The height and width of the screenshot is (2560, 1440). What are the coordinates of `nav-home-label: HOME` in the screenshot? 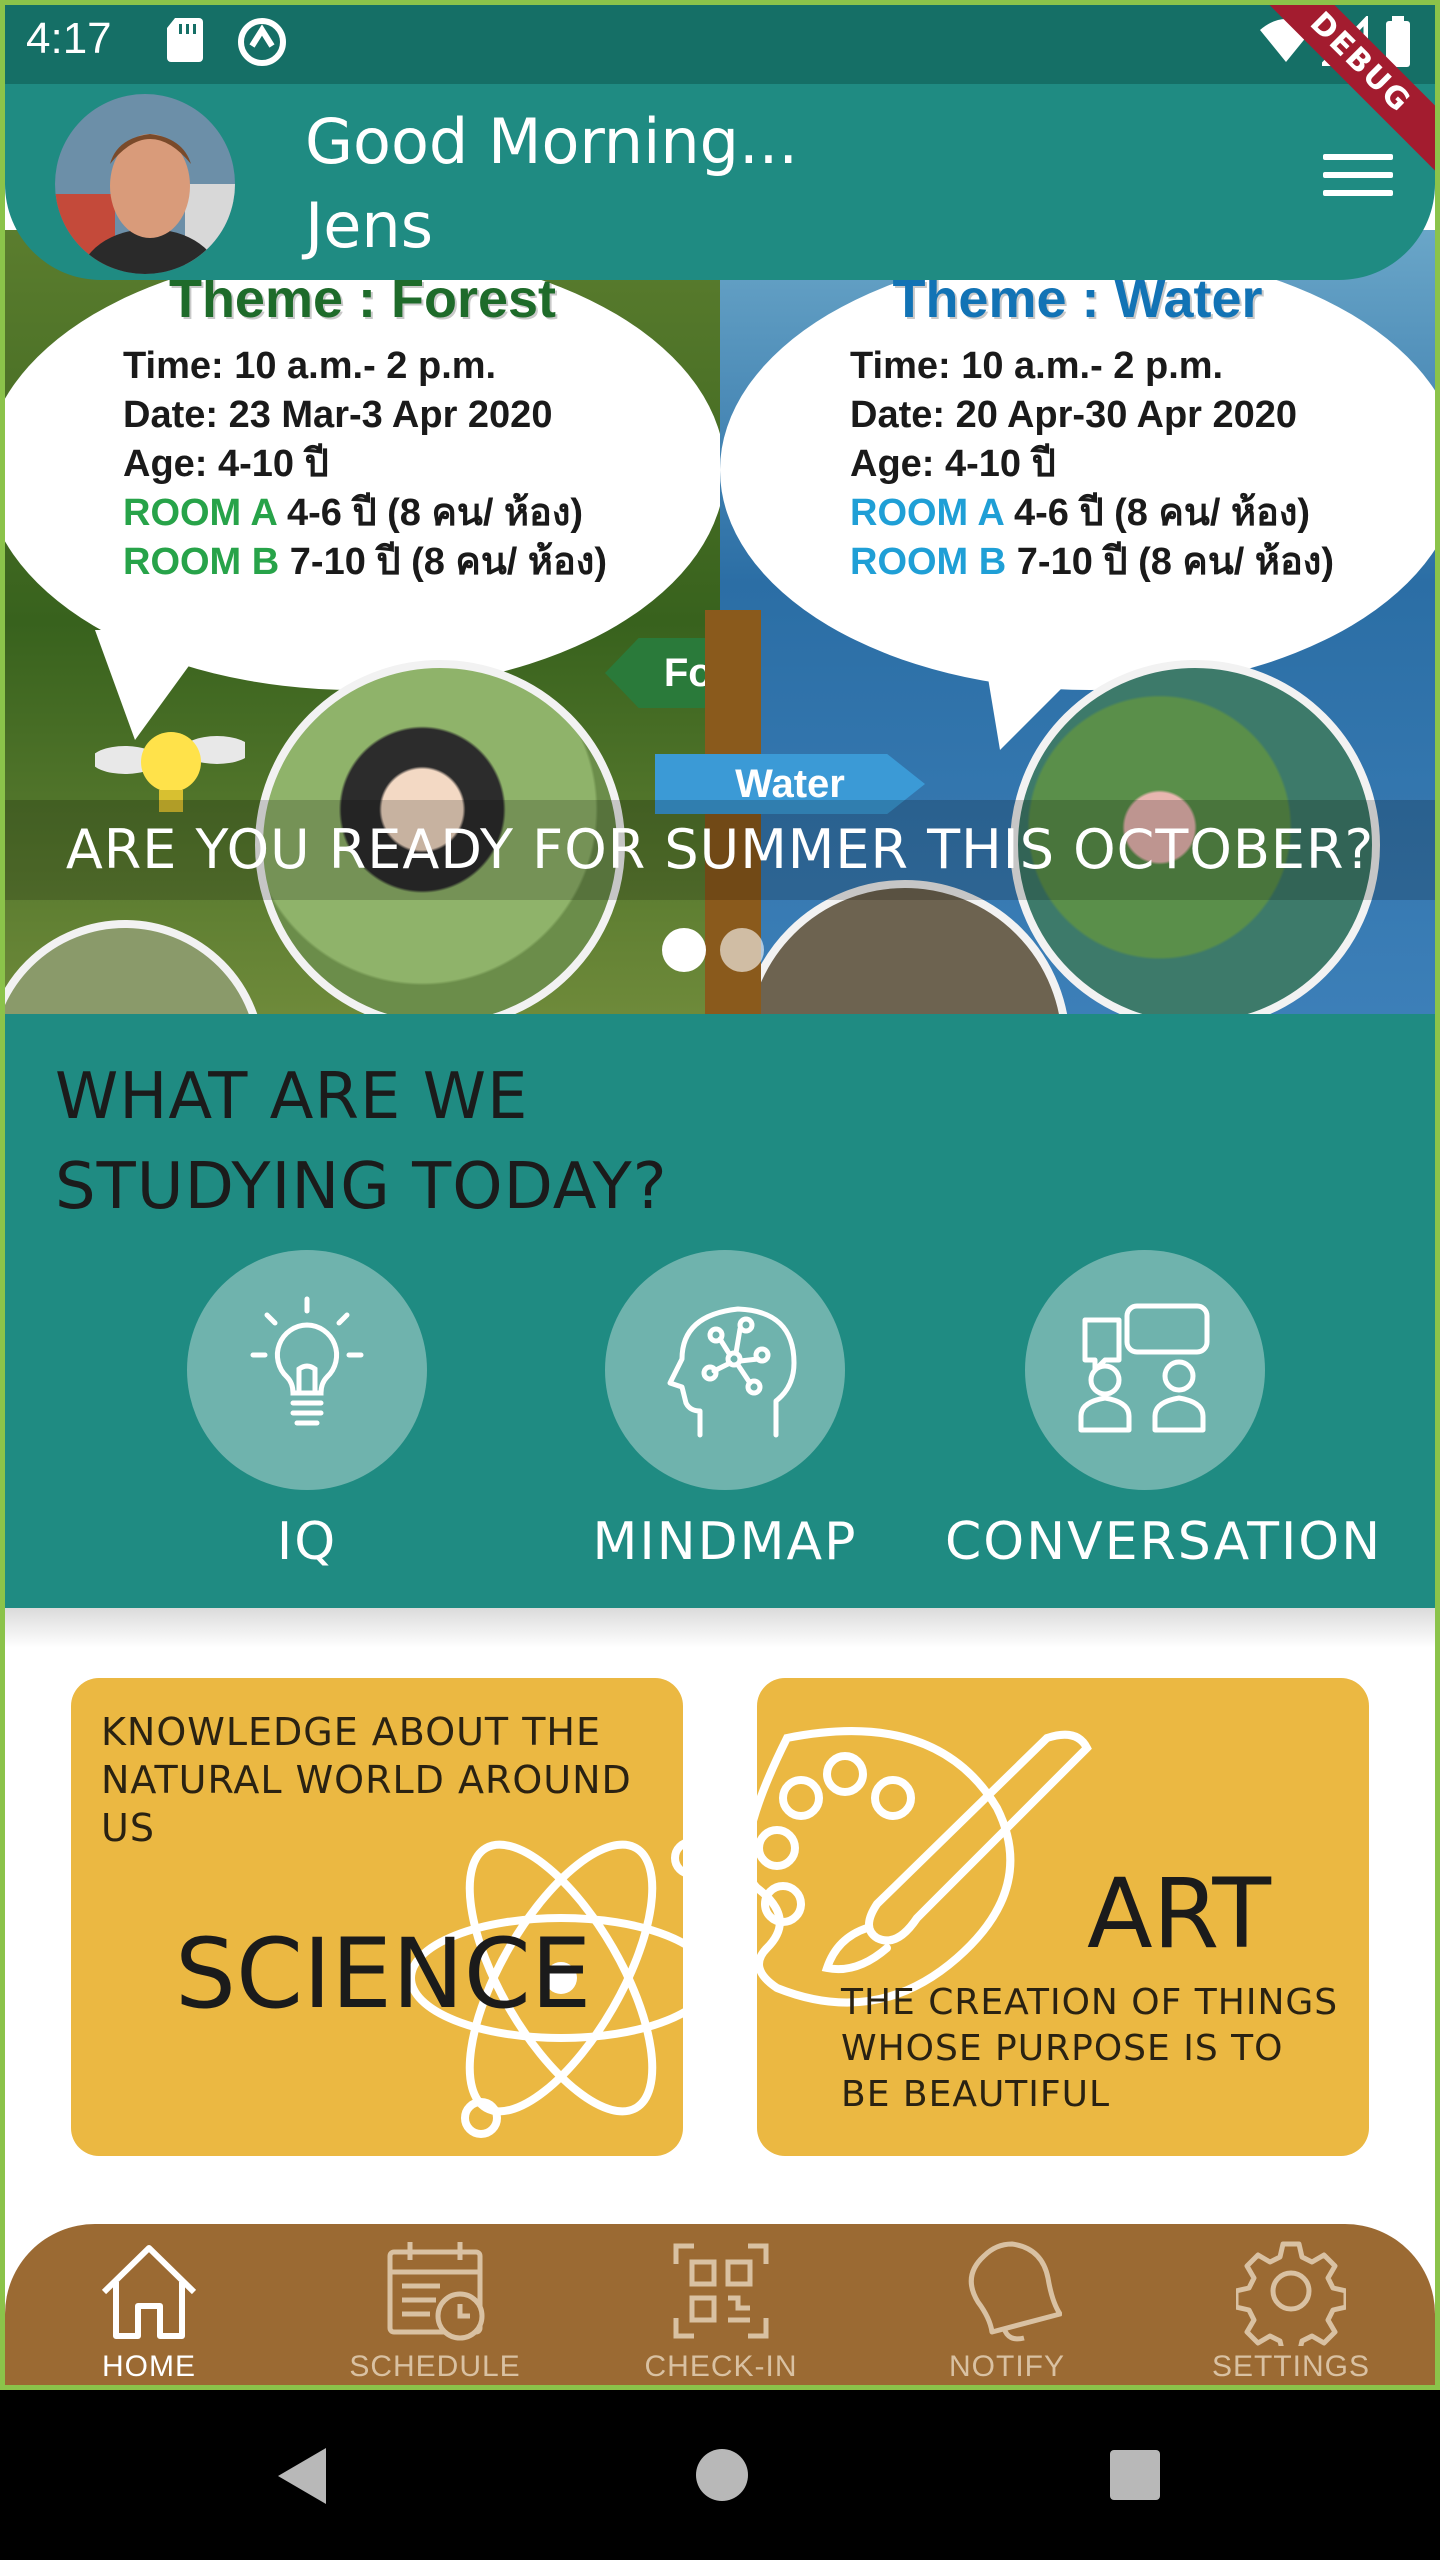 It's located at (149, 2366).